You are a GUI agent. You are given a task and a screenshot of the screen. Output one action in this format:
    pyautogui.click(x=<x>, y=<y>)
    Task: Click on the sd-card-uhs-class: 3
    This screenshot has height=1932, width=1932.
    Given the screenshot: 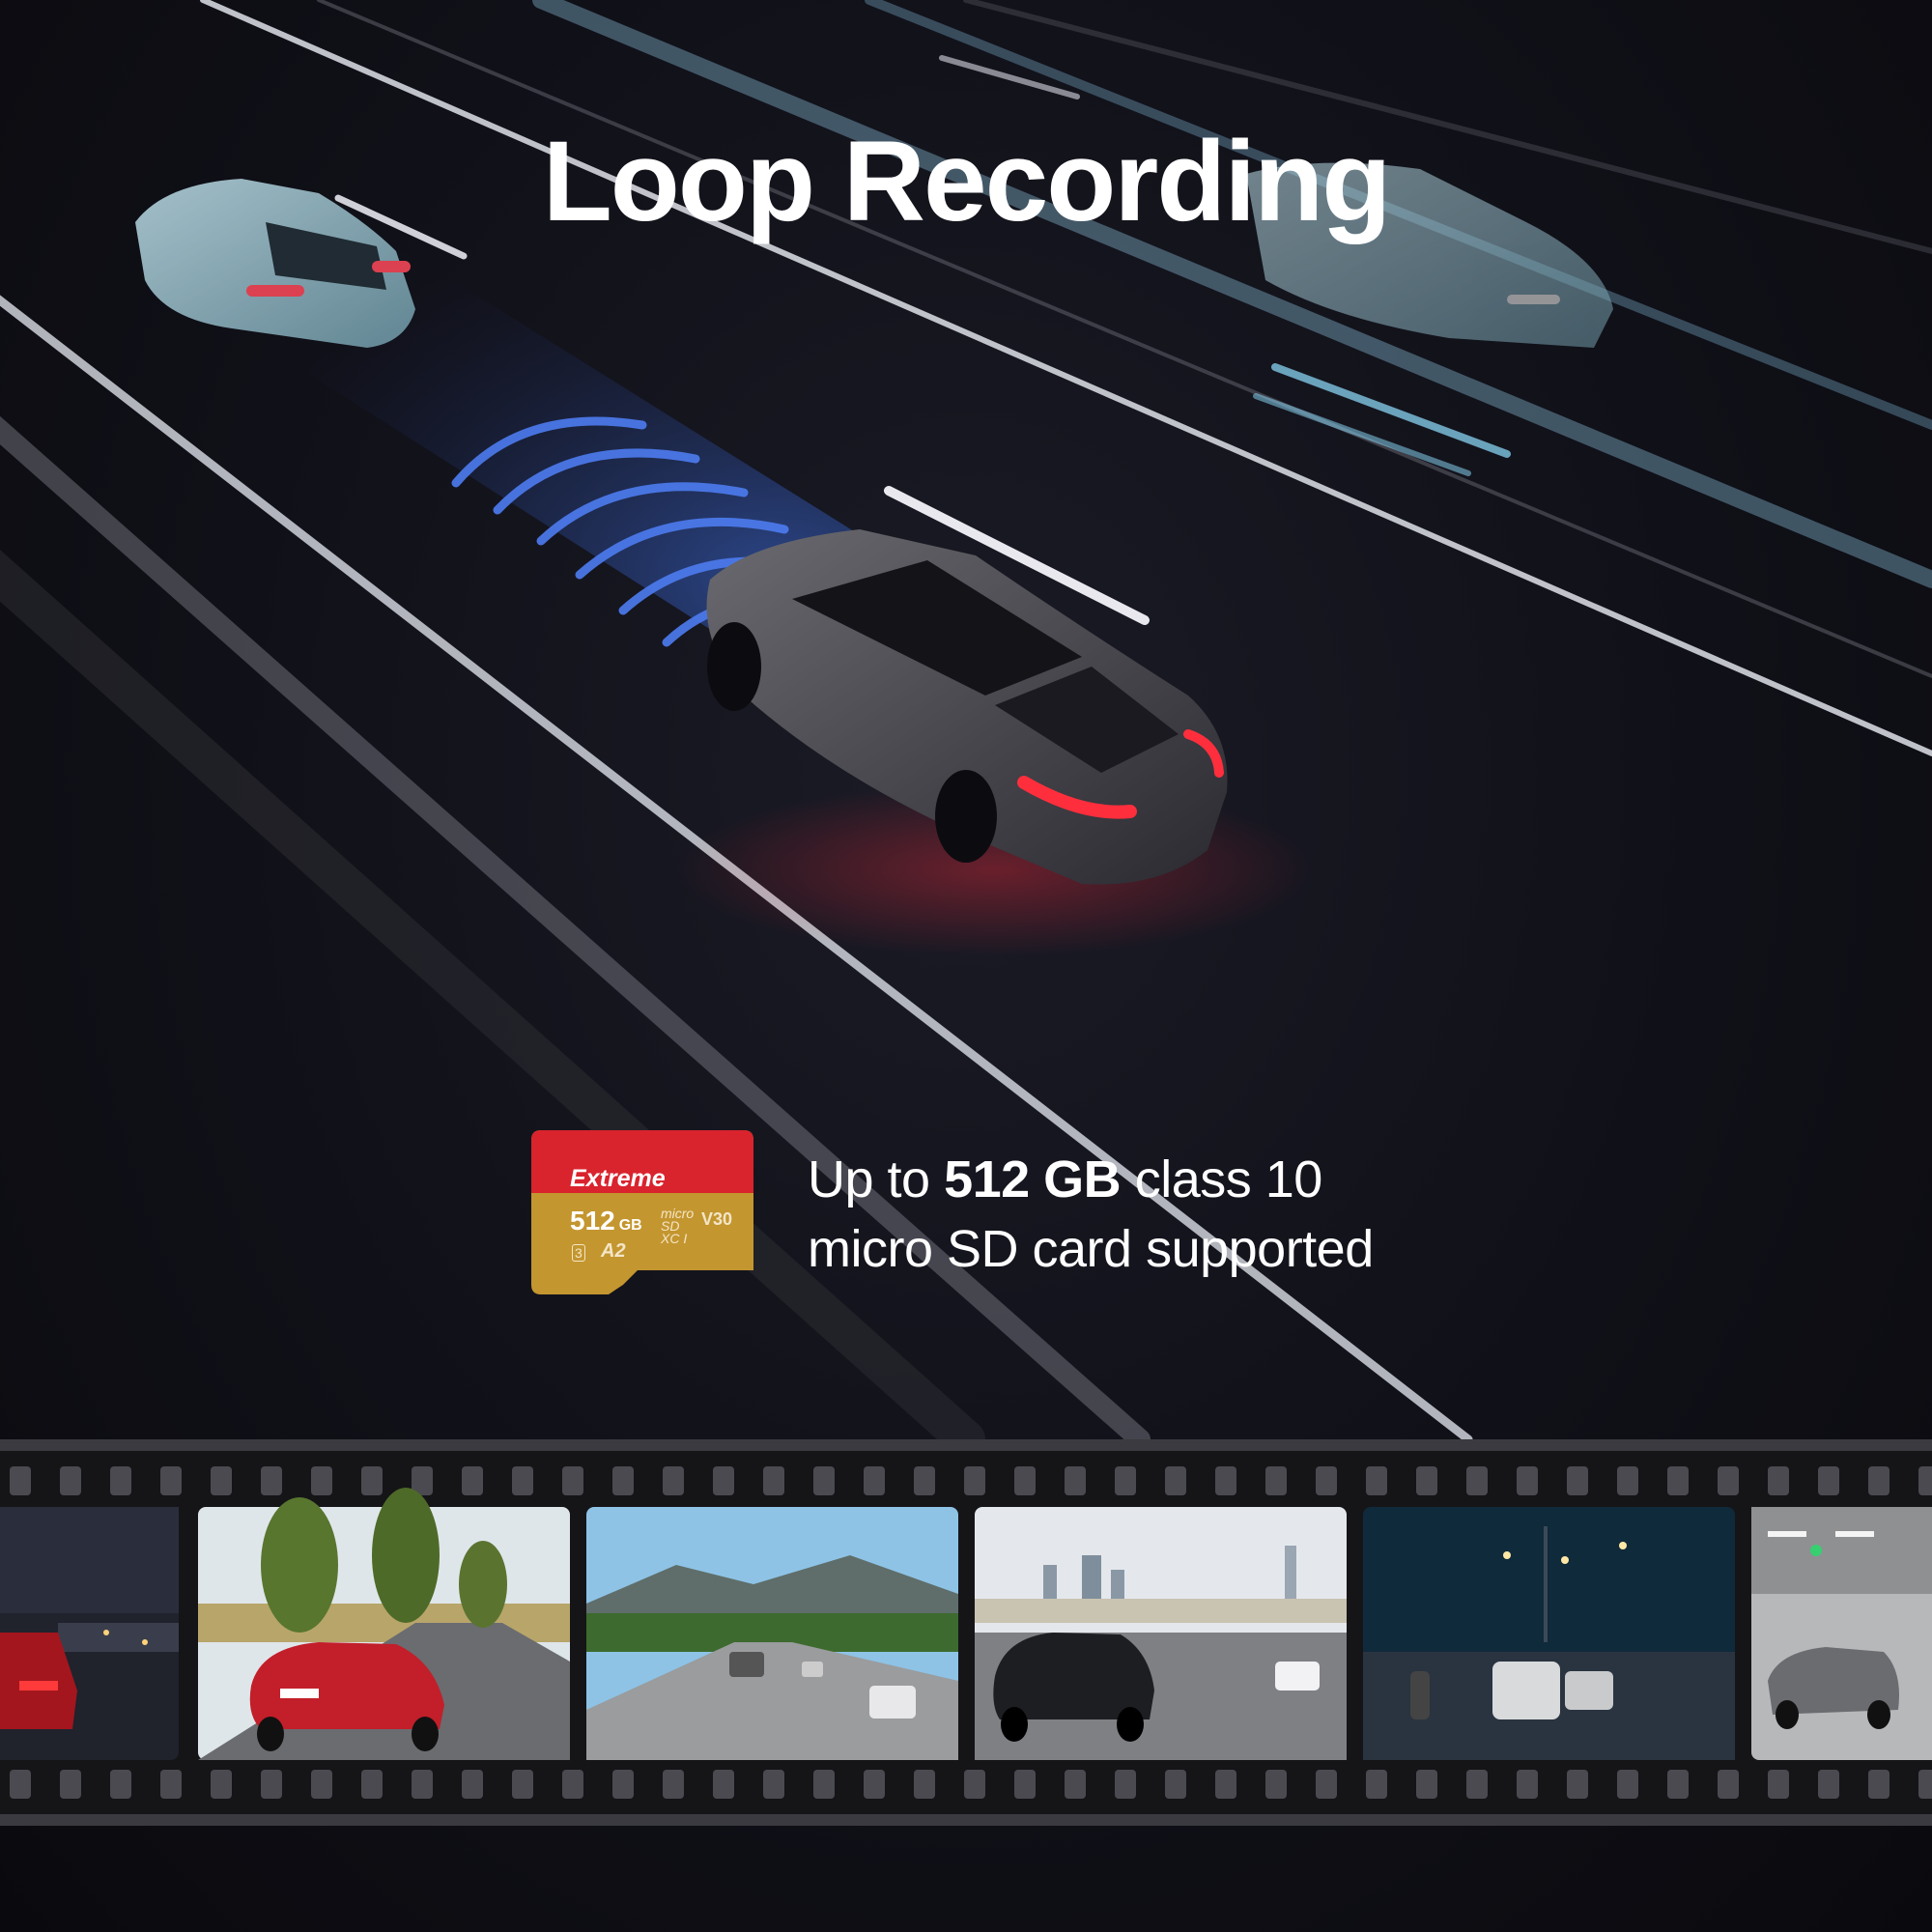 What is the action you would take?
    pyautogui.click(x=578, y=1253)
    